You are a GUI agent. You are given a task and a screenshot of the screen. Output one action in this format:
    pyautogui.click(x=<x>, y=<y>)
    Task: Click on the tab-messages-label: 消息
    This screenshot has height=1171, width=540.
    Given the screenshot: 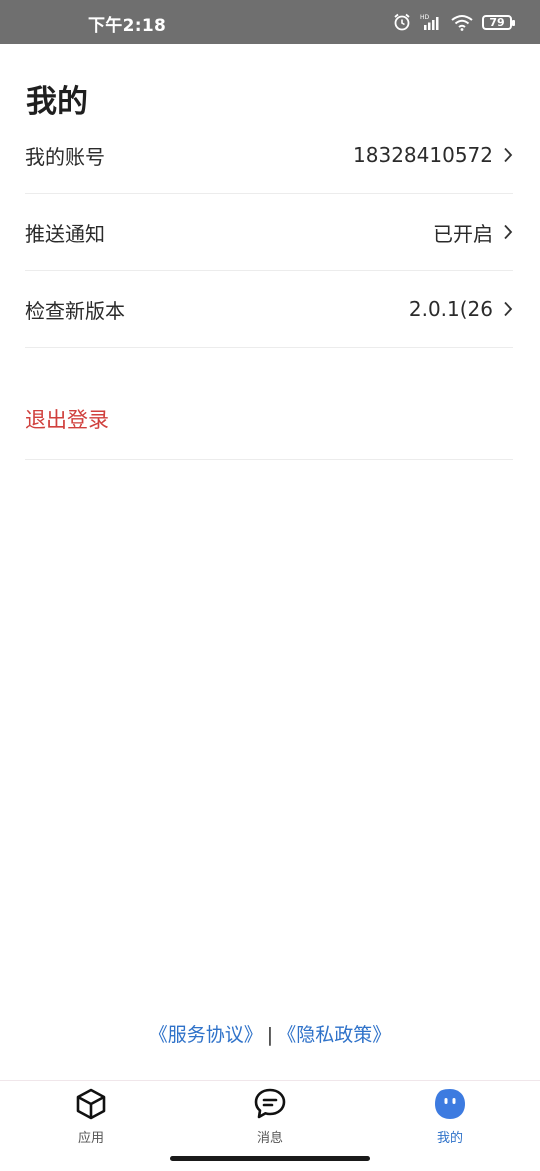 What is the action you would take?
    pyautogui.click(x=269, y=1138)
    